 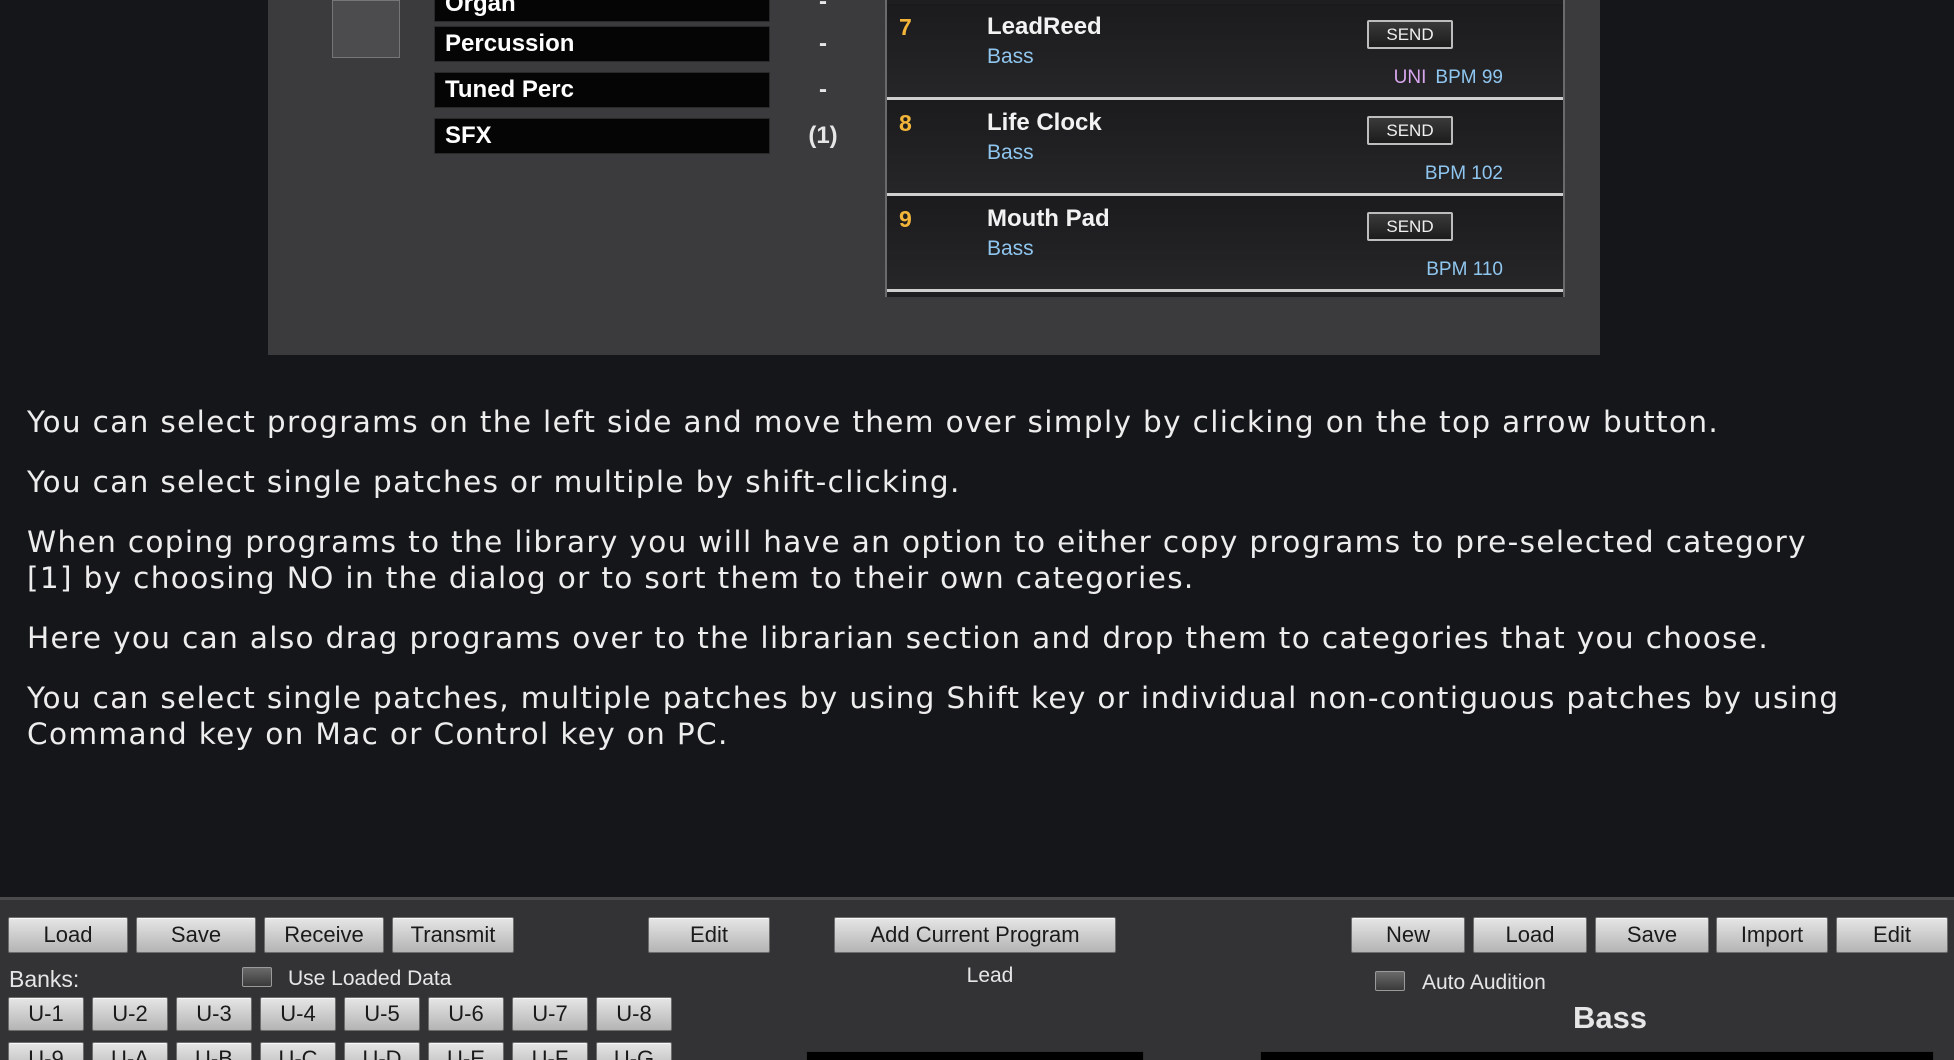 I want to click on bank-button: U-4, so click(x=298, y=1014).